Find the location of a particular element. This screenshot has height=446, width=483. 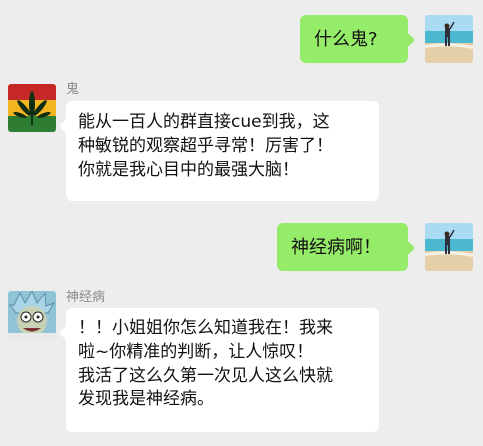

message-text: 什么鬼? is located at coordinates (346, 39).